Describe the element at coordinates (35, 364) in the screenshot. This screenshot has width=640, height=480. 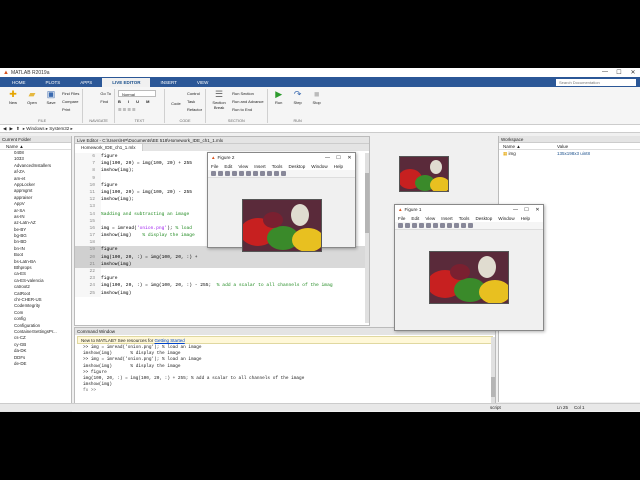
I see `folder-item: de-DE` at that location.